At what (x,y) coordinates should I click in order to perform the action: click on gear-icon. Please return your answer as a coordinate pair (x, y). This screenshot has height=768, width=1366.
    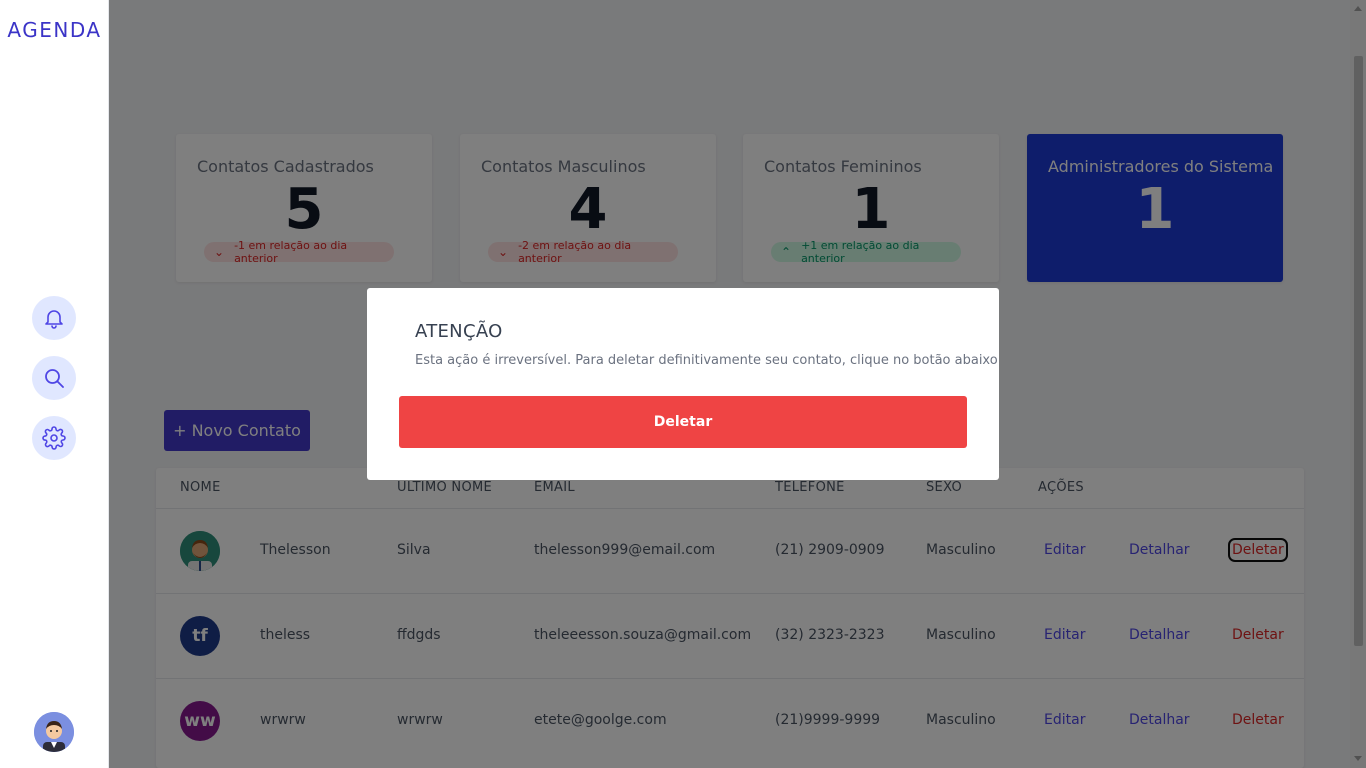
    Looking at the image, I should click on (54, 438).